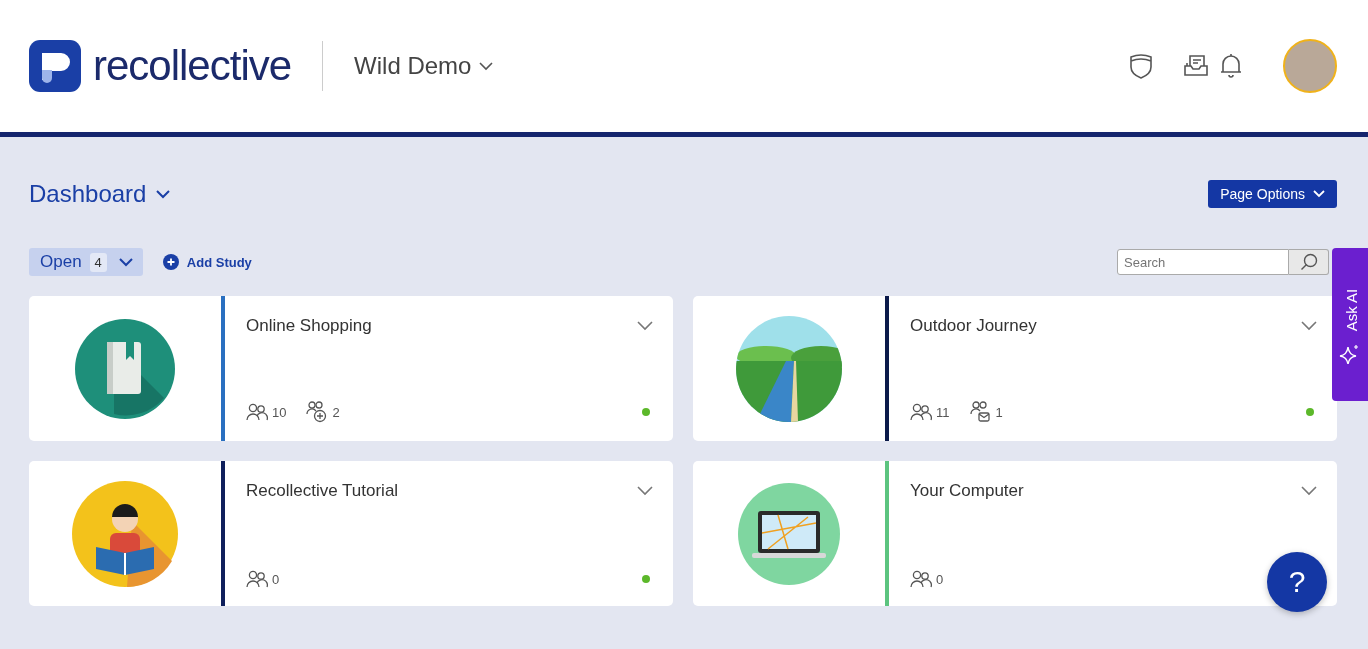 Image resolution: width=1368 pixels, height=649 pixels. What do you see at coordinates (1196, 66) in the screenshot?
I see `inbox-icon` at bounding box center [1196, 66].